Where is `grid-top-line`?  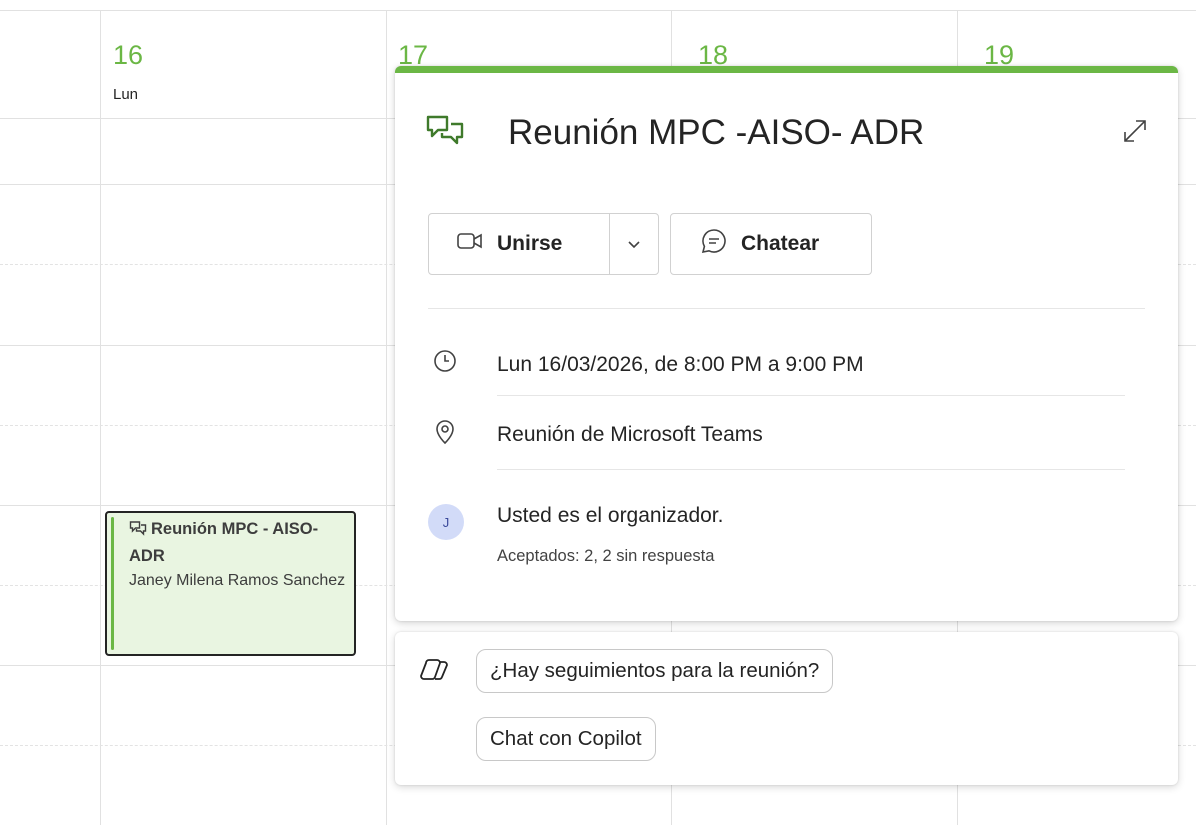
grid-top-line is located at coordinates (598, 10).